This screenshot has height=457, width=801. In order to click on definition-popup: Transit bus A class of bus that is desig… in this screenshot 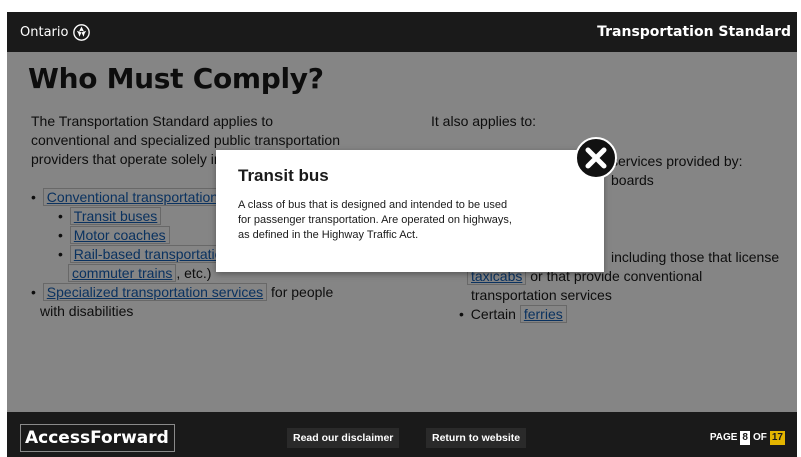, I will do `click(410, 211)`.